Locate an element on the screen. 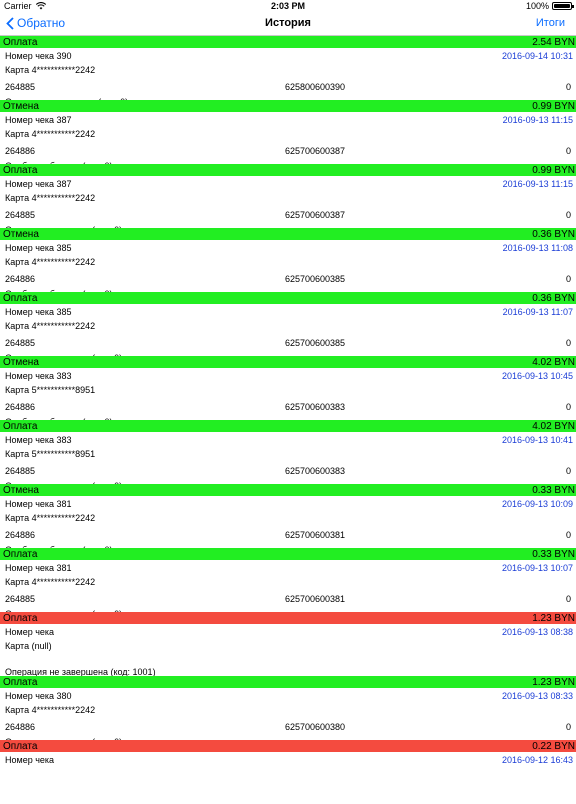 The image size is (576, 804). transaction-header: Оплата 4.02 BYN is located at coordinates (288, 426).